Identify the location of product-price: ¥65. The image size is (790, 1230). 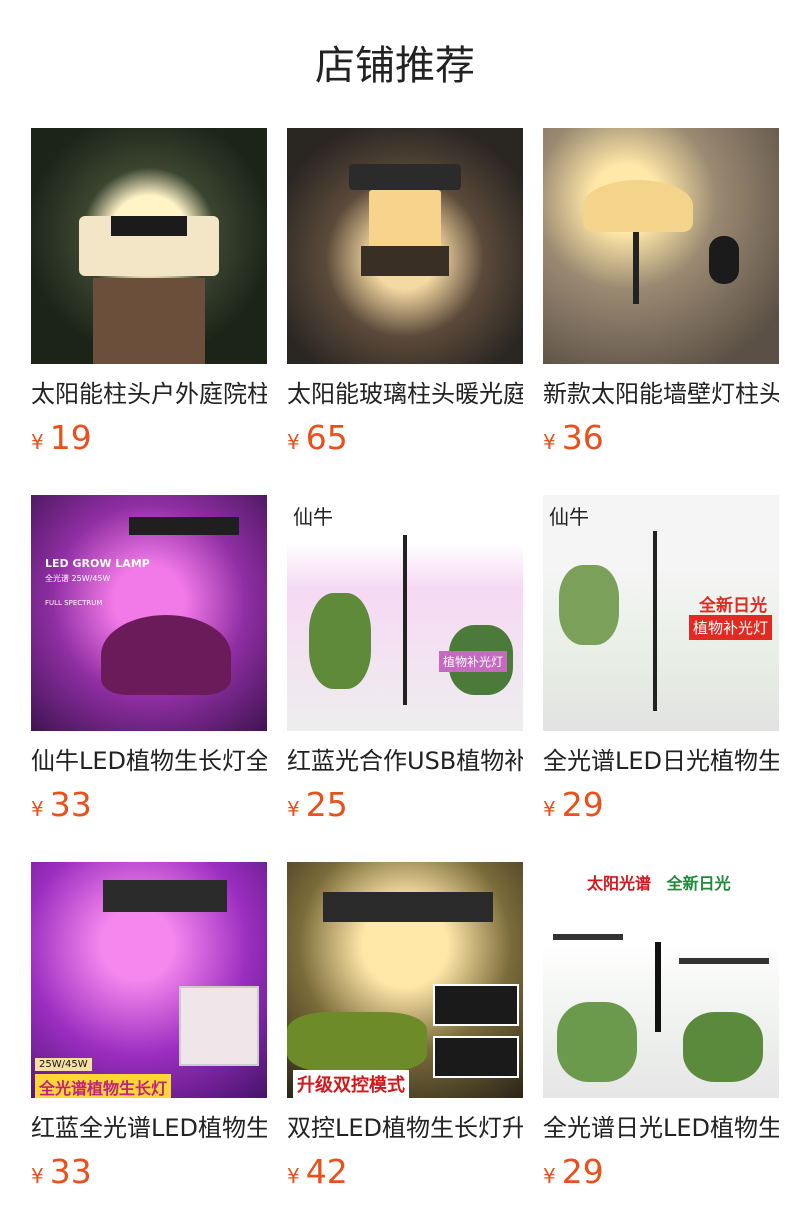
(405, 438).